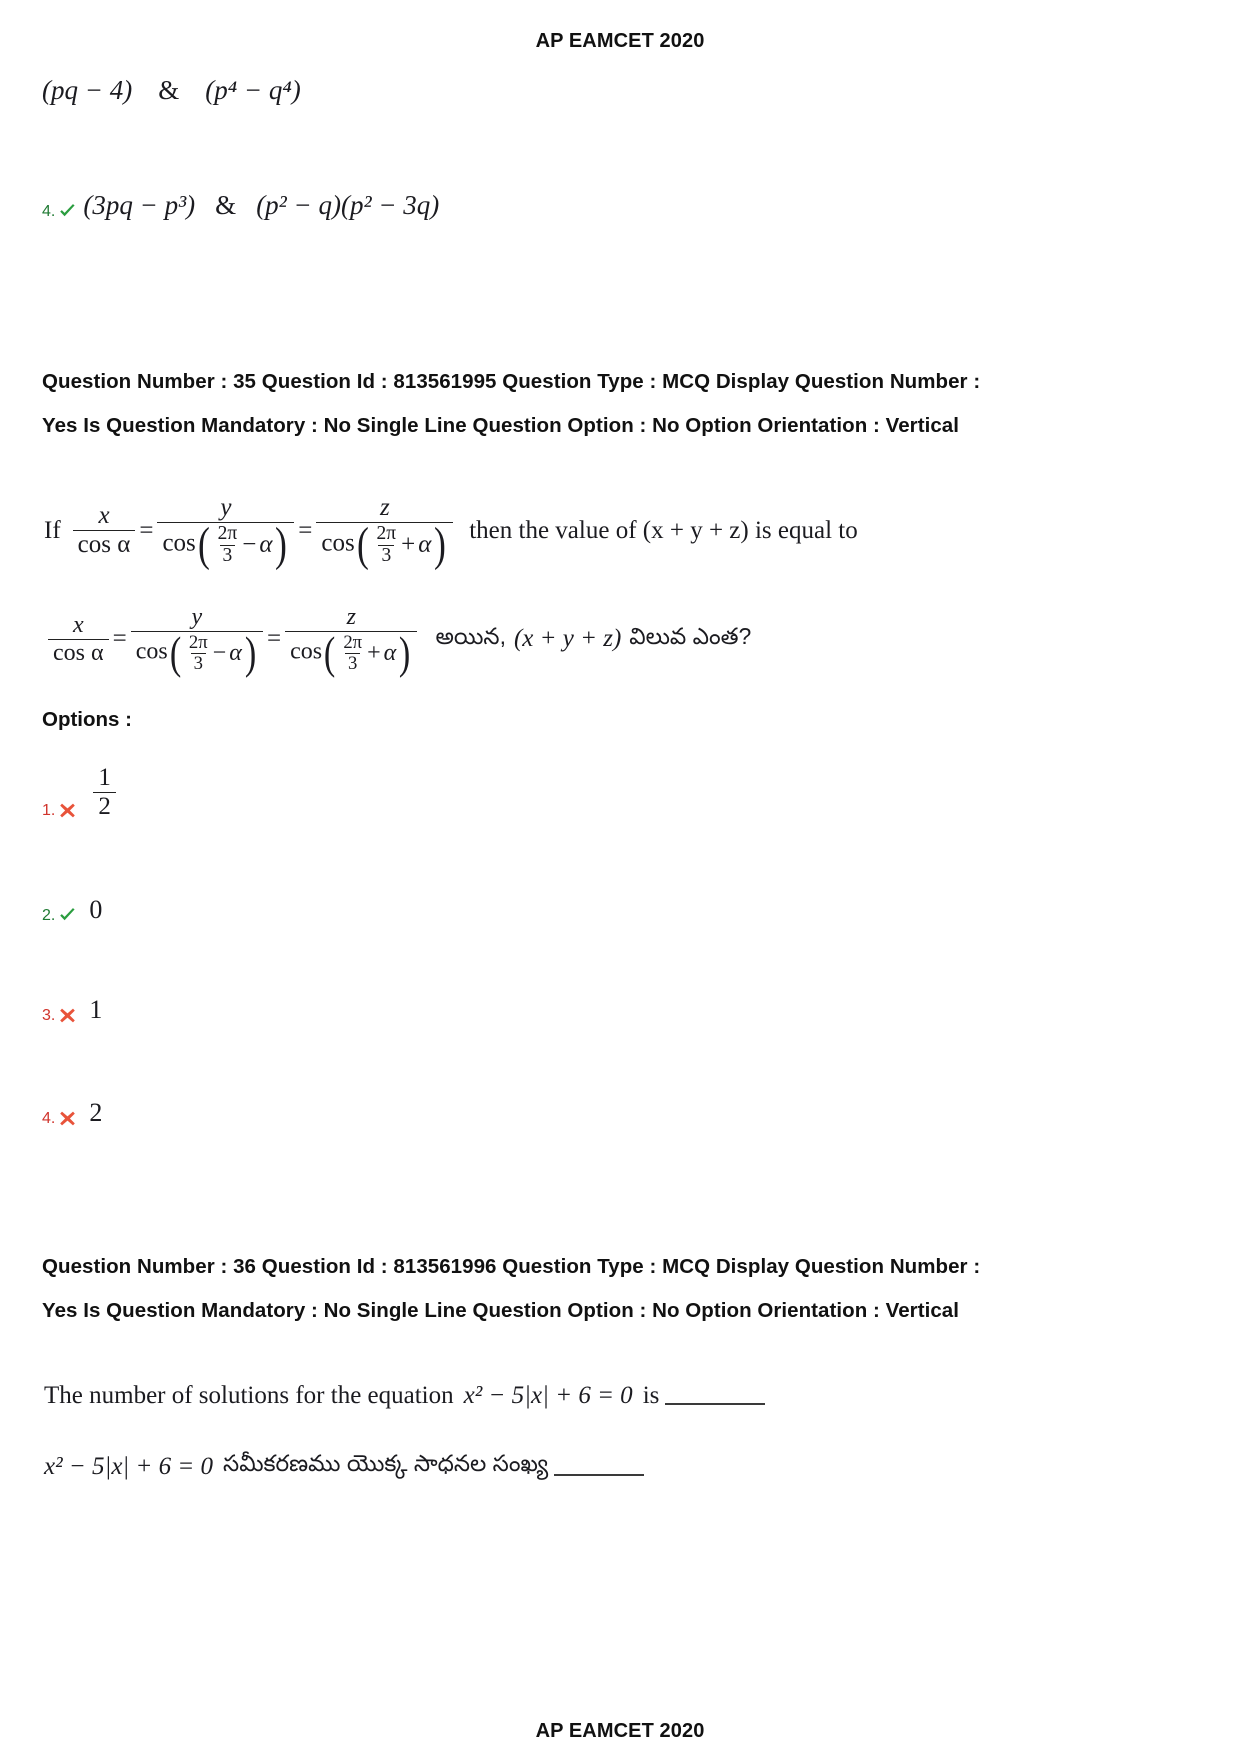 This screenshot has width=1240, height=1755. What do you see at coordinates (470, 635) in the screenshot?
I see `q35te-tail-a: అయిన,` at bounding box center [470, 635].